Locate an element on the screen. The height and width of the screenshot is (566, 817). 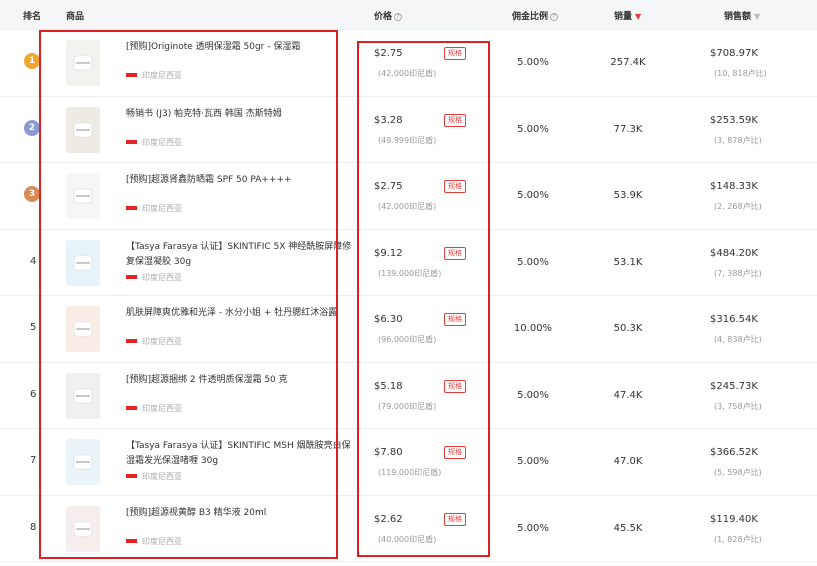
sales-volume: 53.9K is located at coordinates (628, 195).